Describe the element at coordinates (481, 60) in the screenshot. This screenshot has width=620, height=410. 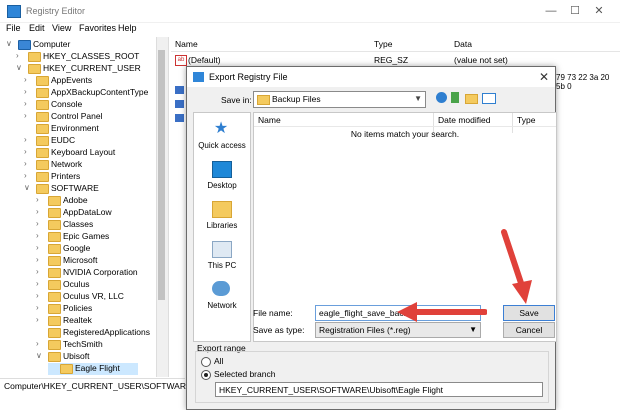
I see `value-data: (value not set)` at that location.